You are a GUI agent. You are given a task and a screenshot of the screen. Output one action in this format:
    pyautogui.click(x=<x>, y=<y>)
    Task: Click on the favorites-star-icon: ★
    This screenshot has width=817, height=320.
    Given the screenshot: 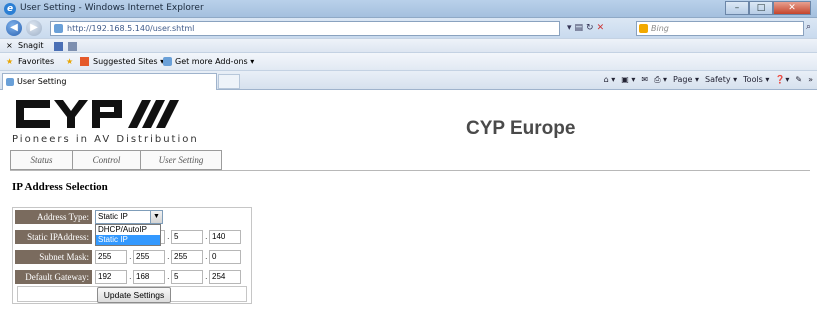 What is the action you would take?
    pyautogui.click(x=10, y=61)
    